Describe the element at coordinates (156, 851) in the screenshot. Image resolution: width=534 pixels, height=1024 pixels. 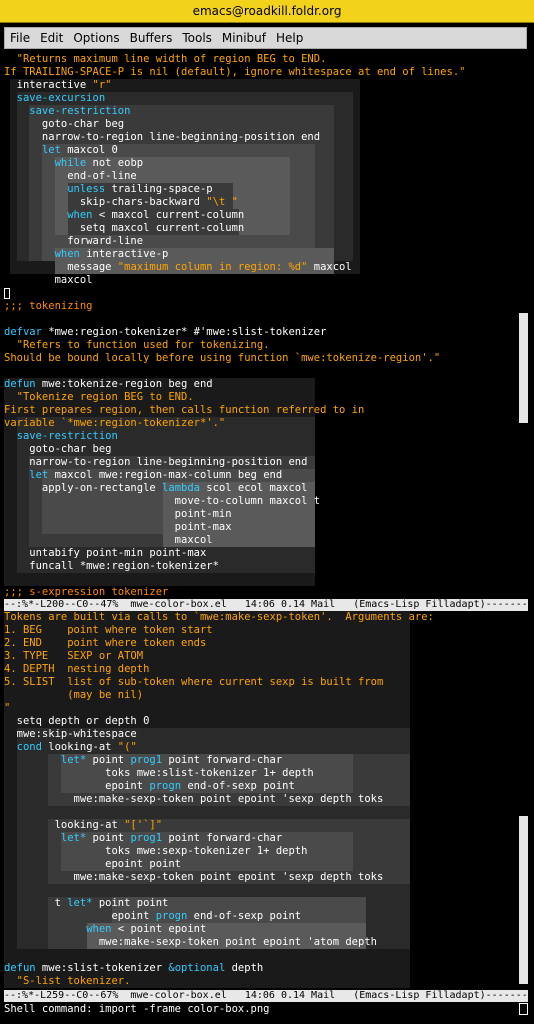
I see `code-token: toks mwe:sexp-tokenizer 1+ depth` at that location.